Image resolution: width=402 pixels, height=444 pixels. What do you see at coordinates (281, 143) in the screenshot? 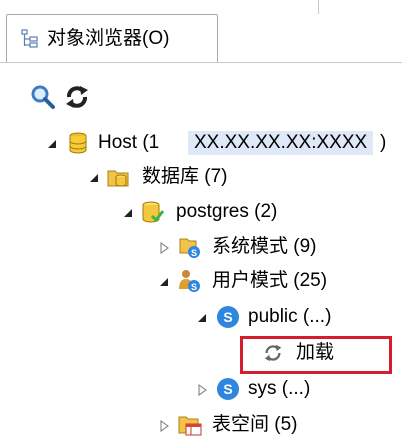
I see `host-address: XX.XX.XX.XX:XXXX` at bounding box center [281, 143].